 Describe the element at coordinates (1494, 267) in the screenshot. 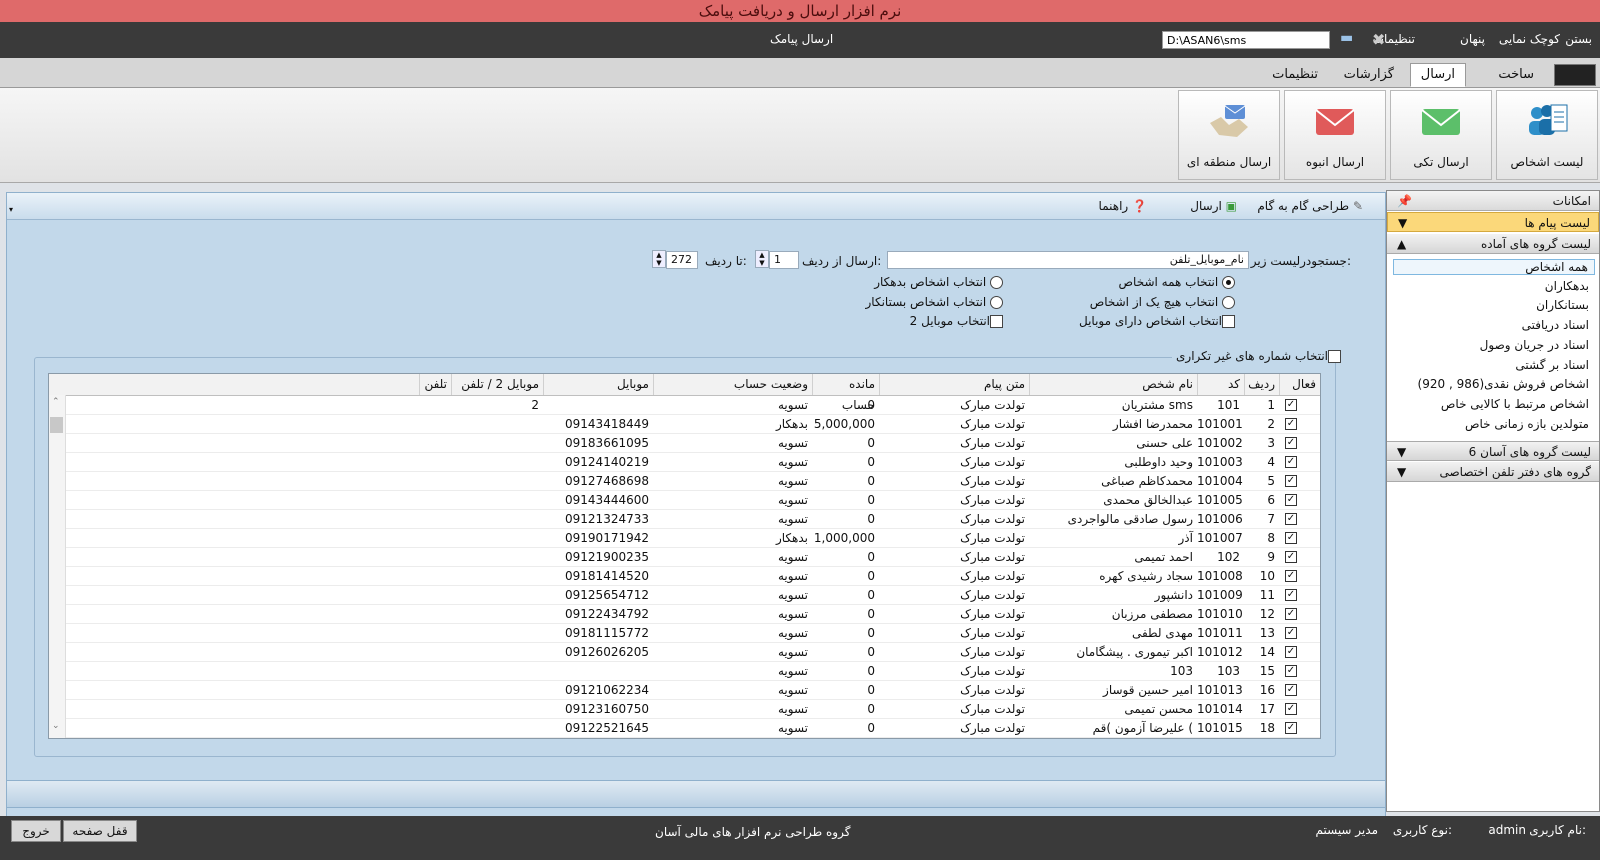

I see `group-item: همه اشخاص` at that location.